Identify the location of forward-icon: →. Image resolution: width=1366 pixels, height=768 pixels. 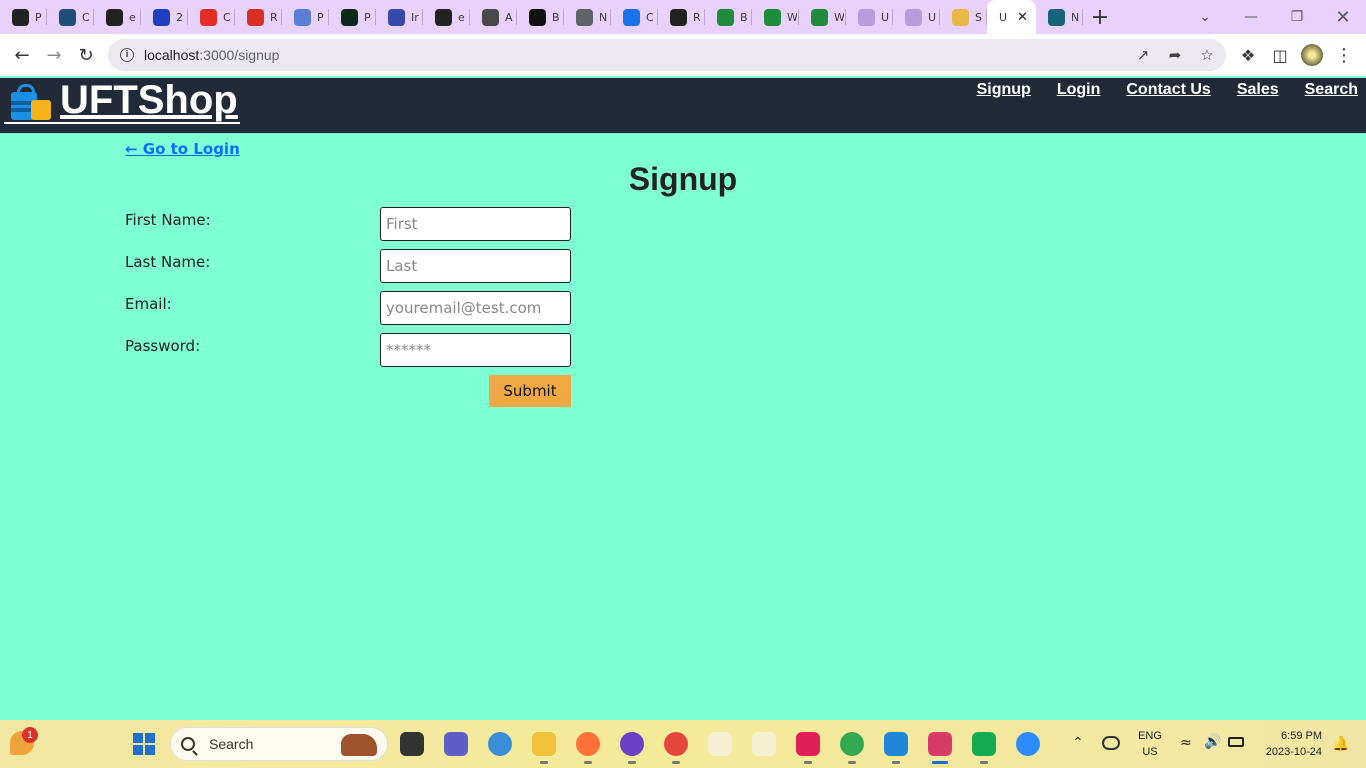
(54, 55).